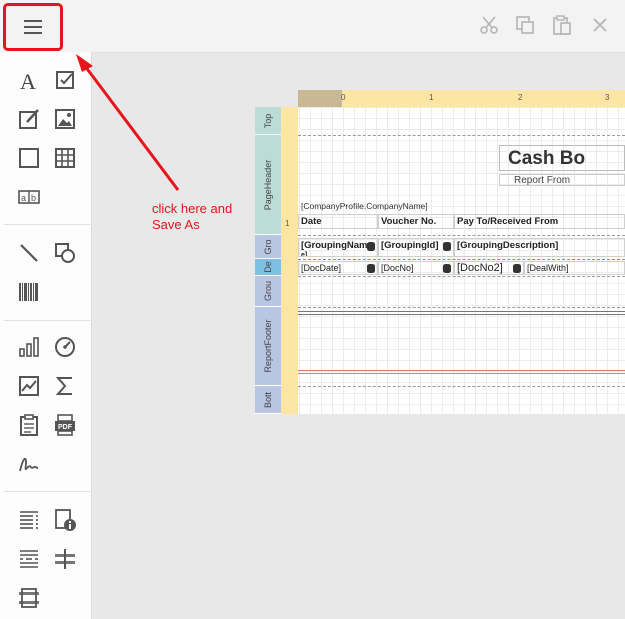 The height and width of the screenshot is (619, 625). I want to click on subreport-icon, so click(29, 425).